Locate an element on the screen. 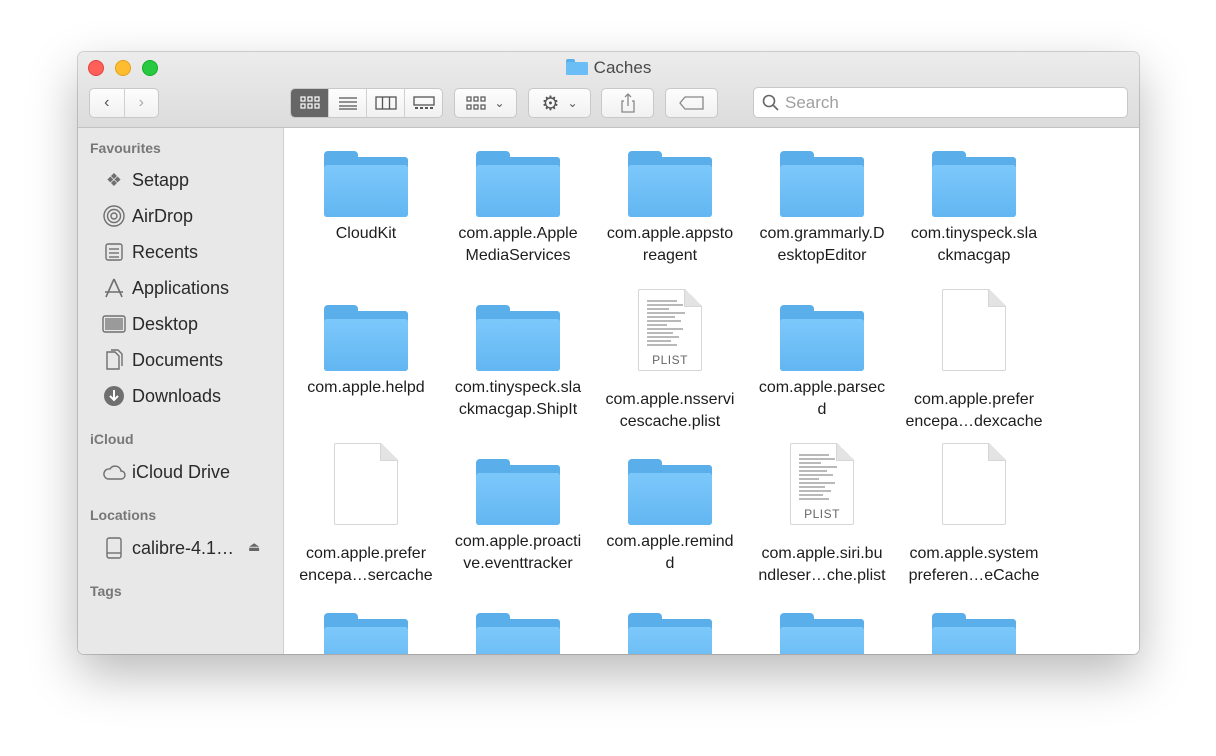  sidebar-section-tags: Tags is located at coordinates (106, 591).